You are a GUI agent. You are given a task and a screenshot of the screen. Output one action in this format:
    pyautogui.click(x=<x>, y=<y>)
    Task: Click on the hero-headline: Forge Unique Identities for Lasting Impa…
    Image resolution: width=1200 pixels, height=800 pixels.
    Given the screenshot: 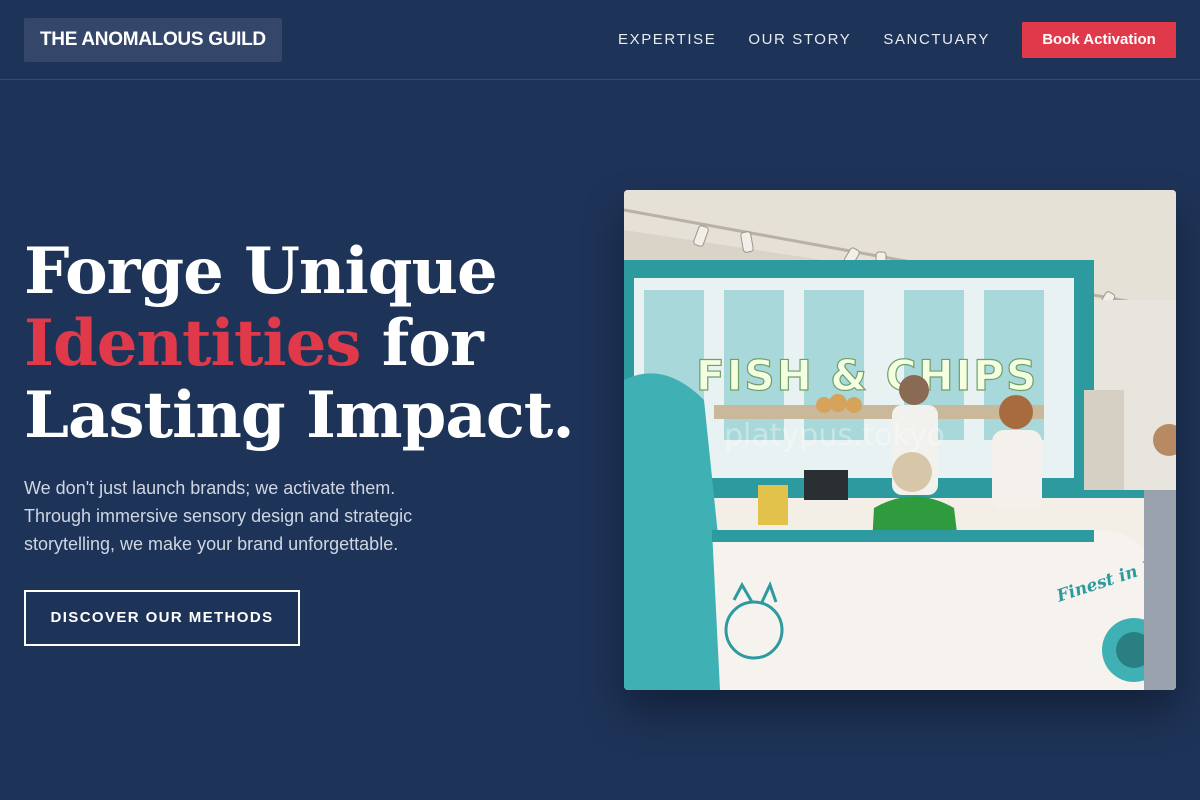 What is the action you would take?
    pyautogui.click(x=304, y=344)
    